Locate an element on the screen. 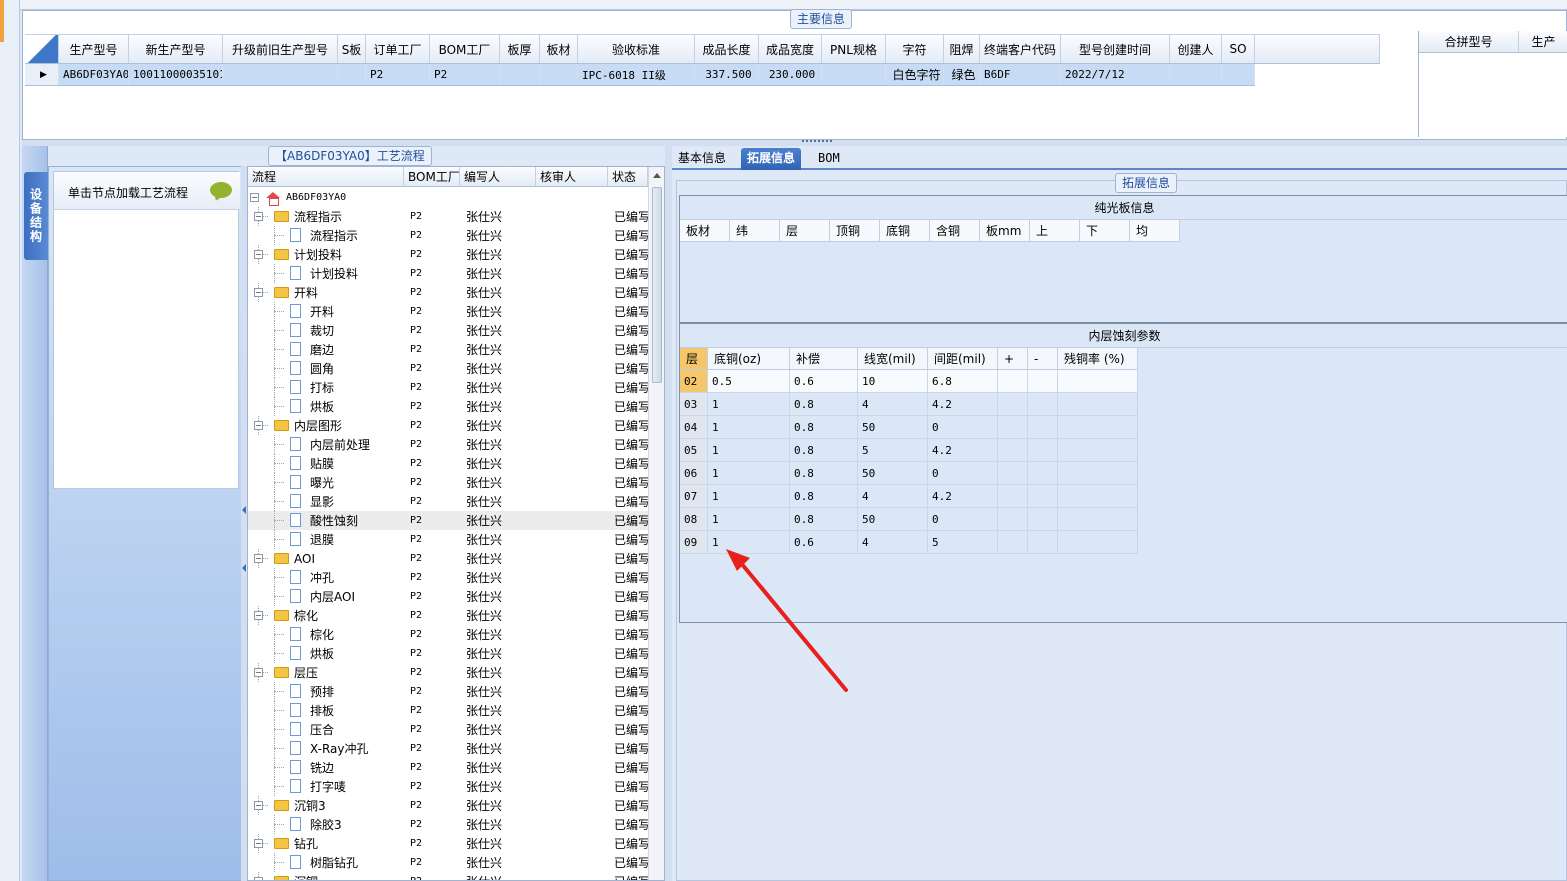 Image resolution: width=1567 pixels, height=881 pixels. process-row: 退膜 P2 张仕兴 已编写 is located at coordinates (448, 539).